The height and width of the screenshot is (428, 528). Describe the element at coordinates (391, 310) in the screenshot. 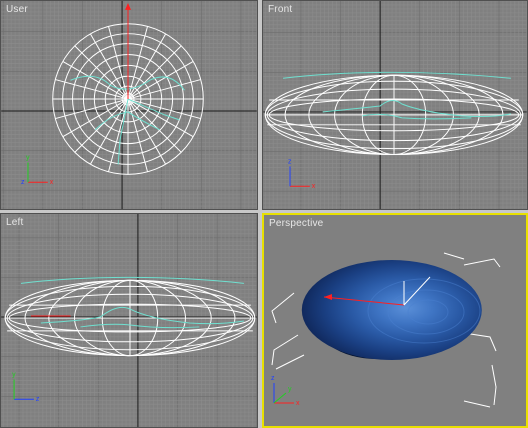

I see `shaded-ellipsoid-disc` at that location.